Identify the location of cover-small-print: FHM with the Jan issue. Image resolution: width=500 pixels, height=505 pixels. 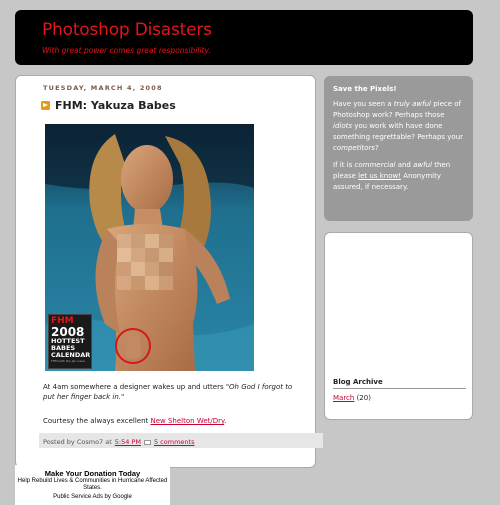
(68, 361).